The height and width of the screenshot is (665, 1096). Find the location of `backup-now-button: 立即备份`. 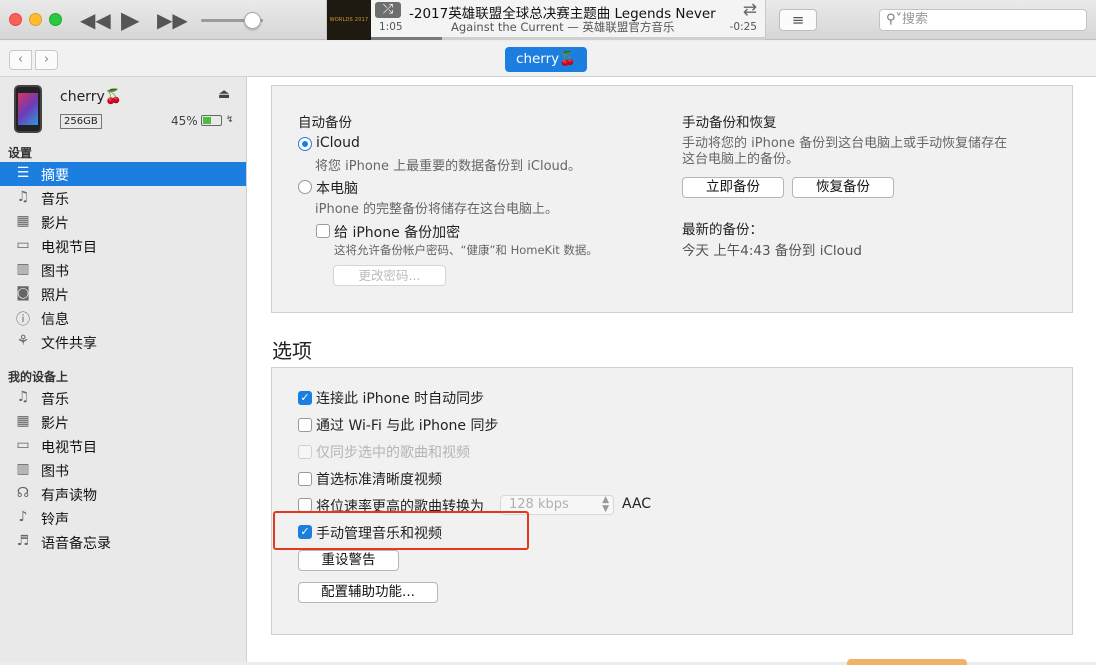

backup-now-button: 立即备份 is located at coordinates (733, 187).